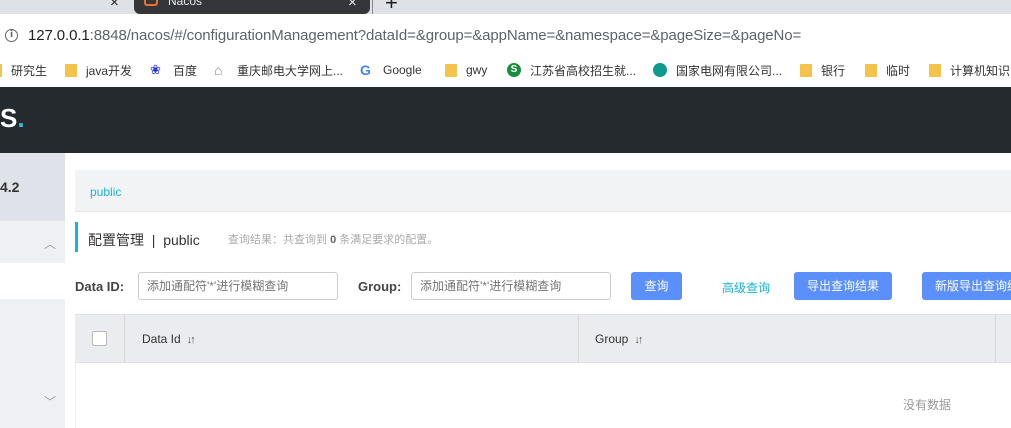 Image resolution: width=1011 pixels, height=428 pixels. What do you see at coordinates (543, 191) in the screenshot?
I see `namespace-bar: public` at bounding box center [543, 191].